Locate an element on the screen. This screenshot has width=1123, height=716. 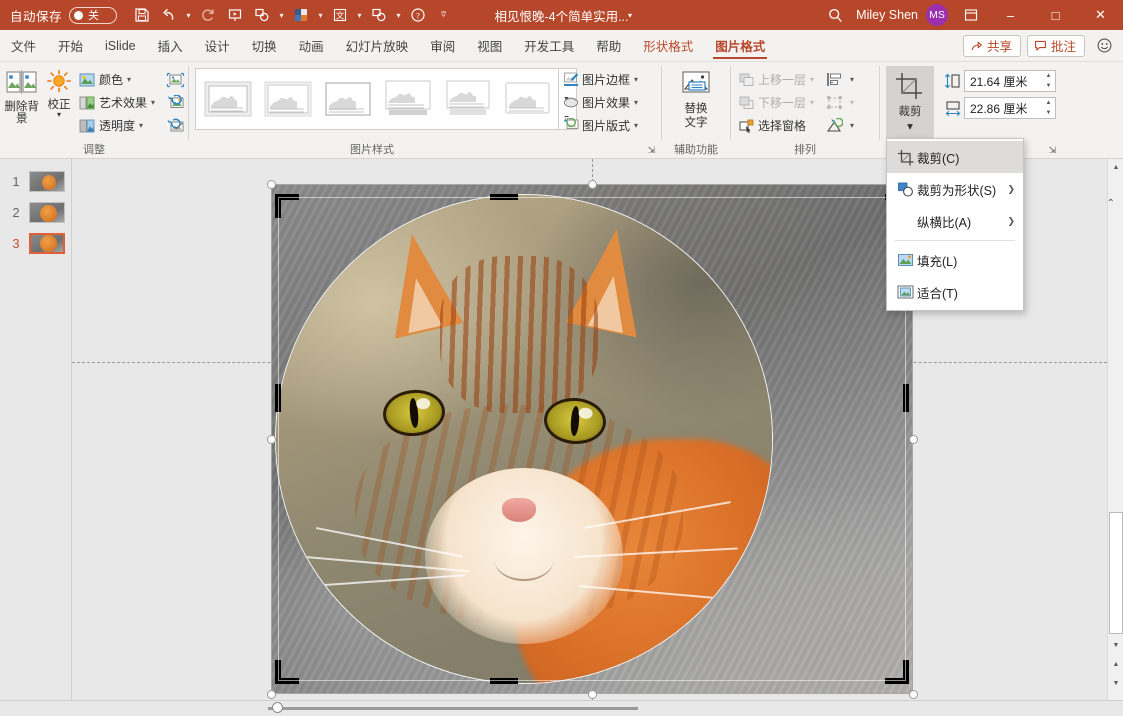
collapse-ribbon-button: ⌃ is located at coordinates (1111, 203).